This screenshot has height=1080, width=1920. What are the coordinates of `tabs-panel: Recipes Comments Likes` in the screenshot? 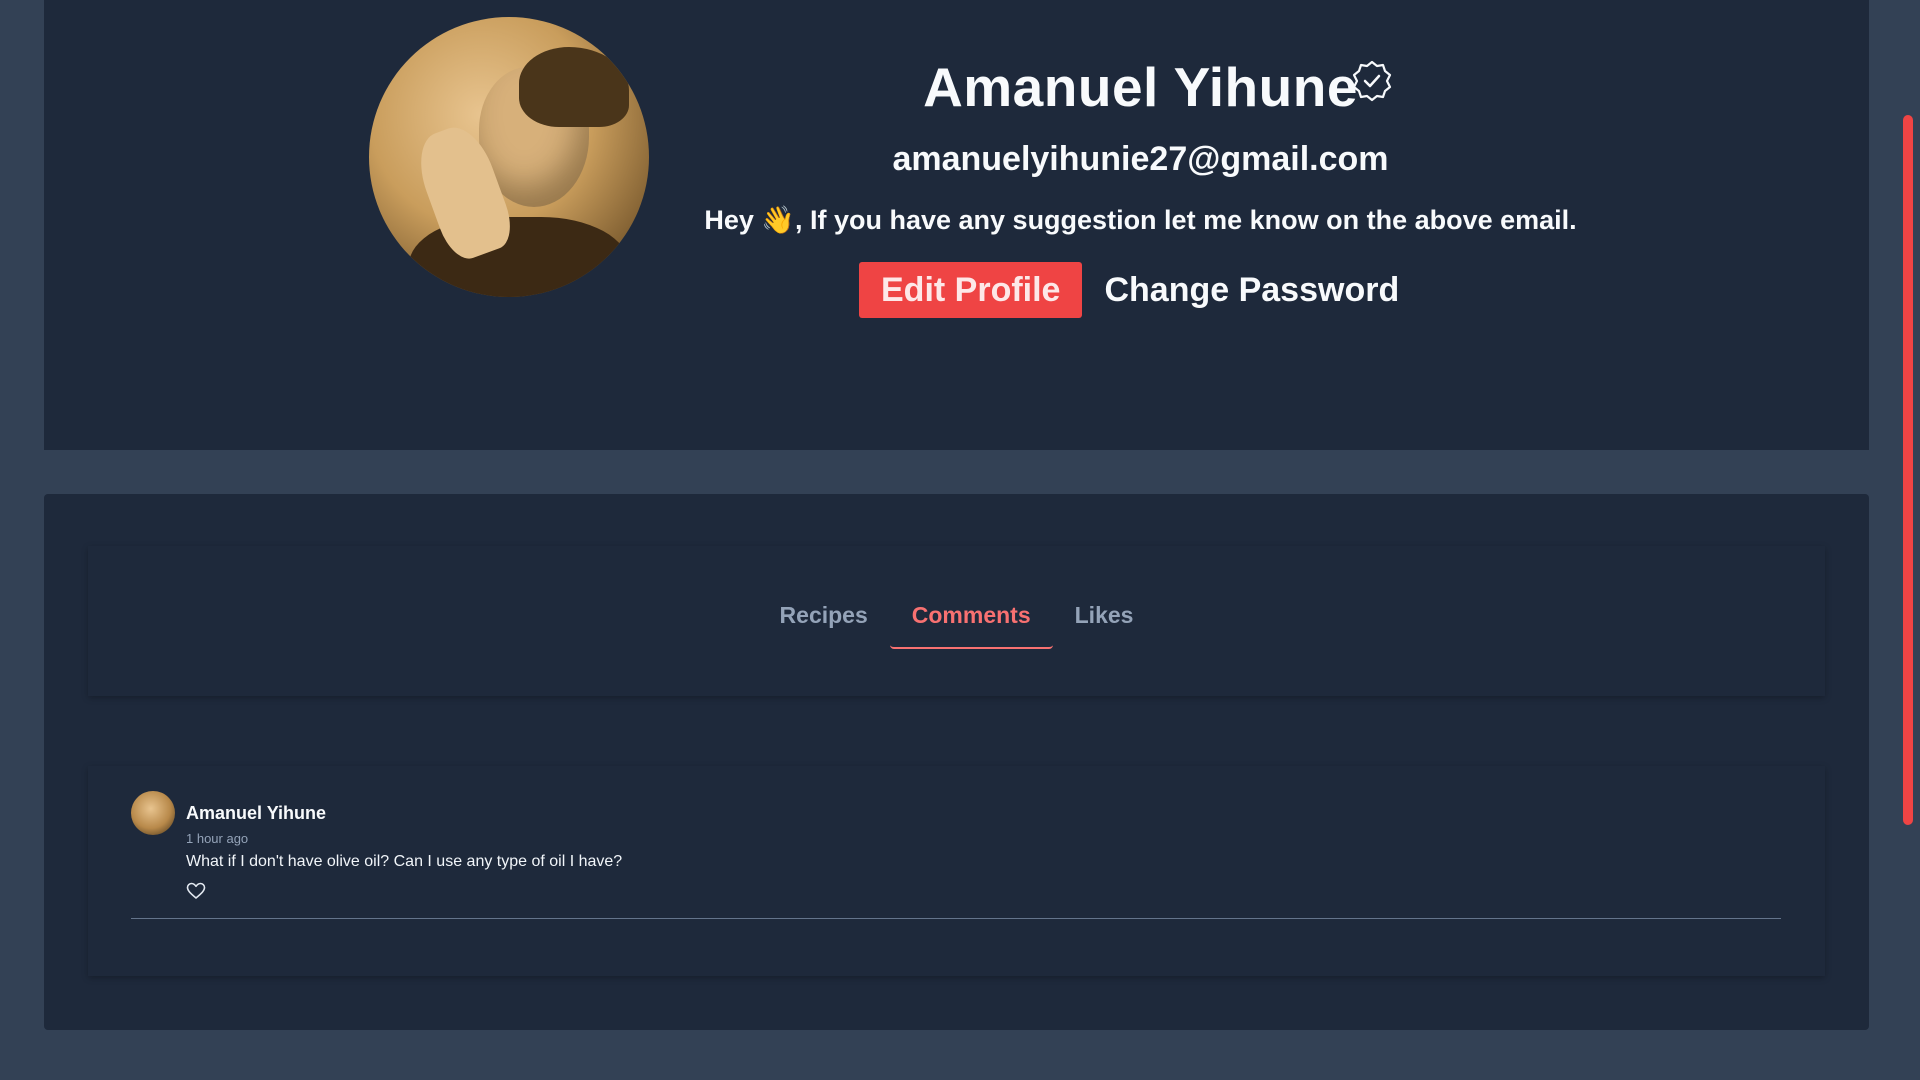 It's located at (956, 621).